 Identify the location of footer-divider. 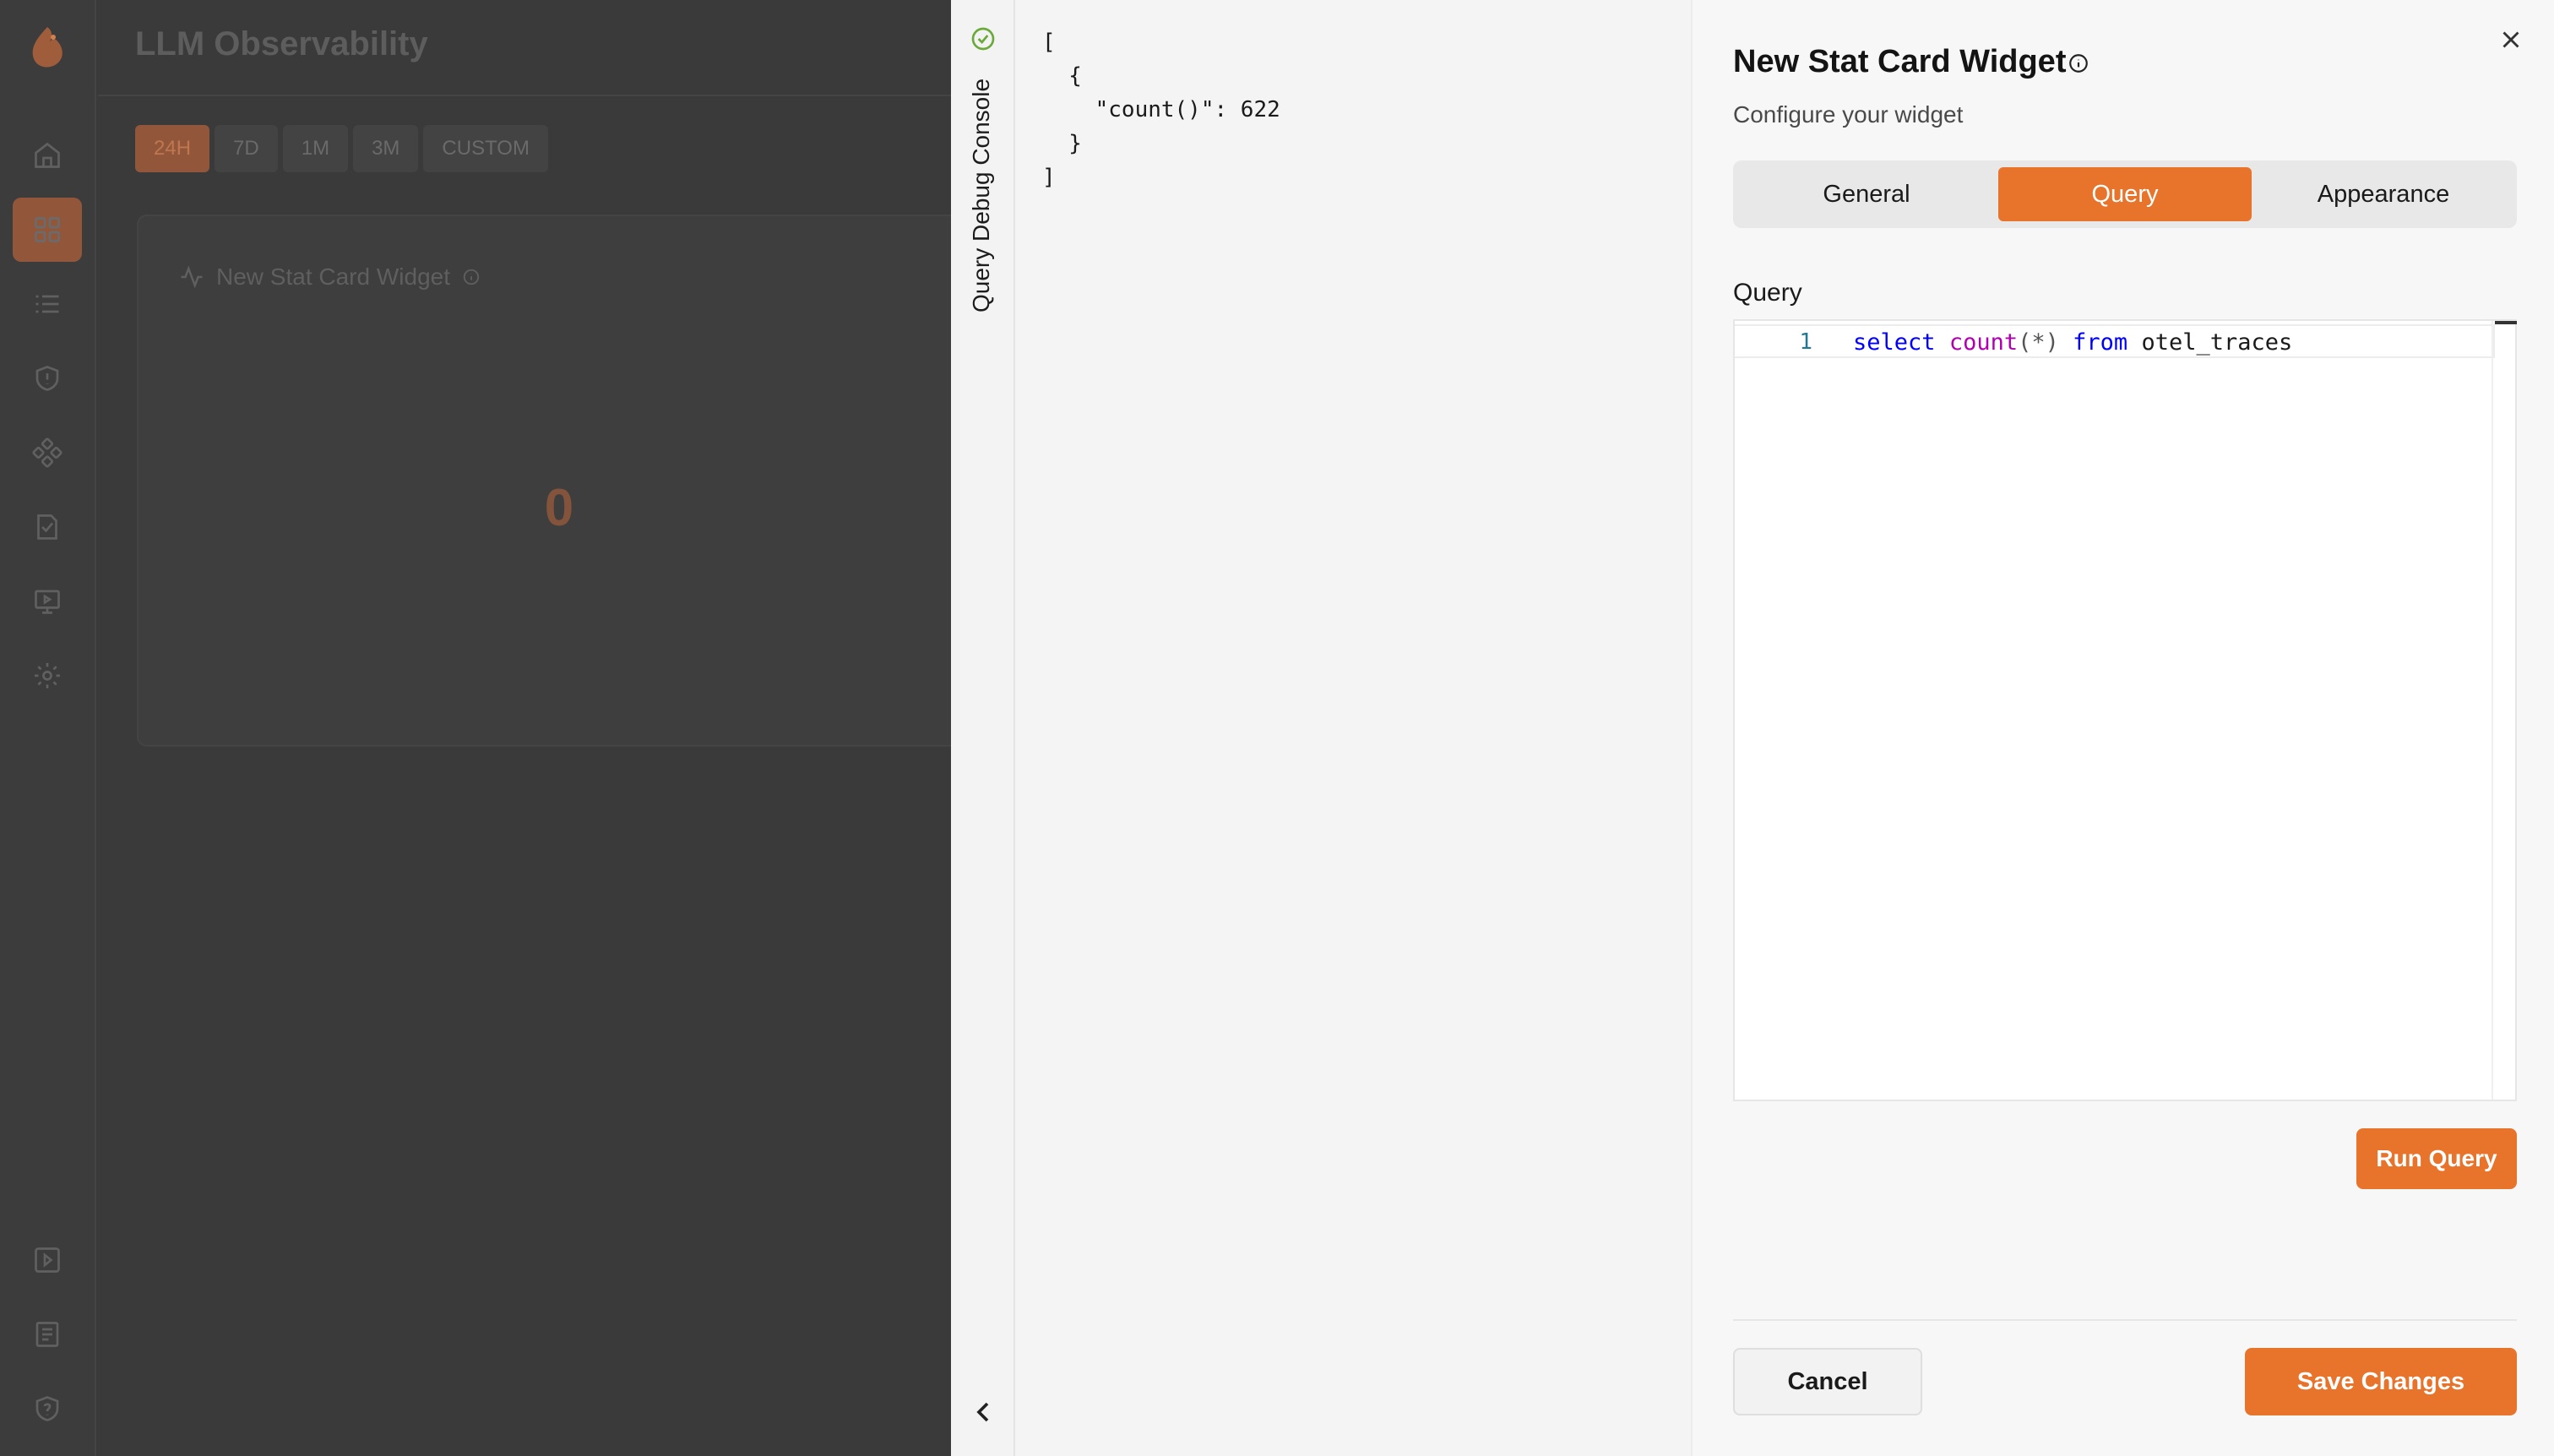
(2125, 1320).